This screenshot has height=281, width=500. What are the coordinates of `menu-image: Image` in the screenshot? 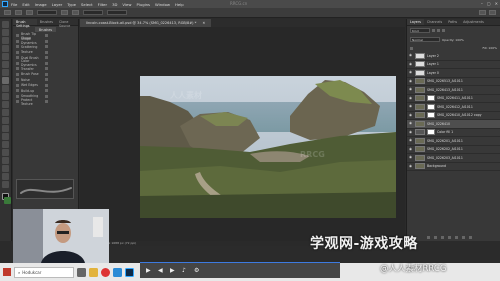 It's located at (41, 4).